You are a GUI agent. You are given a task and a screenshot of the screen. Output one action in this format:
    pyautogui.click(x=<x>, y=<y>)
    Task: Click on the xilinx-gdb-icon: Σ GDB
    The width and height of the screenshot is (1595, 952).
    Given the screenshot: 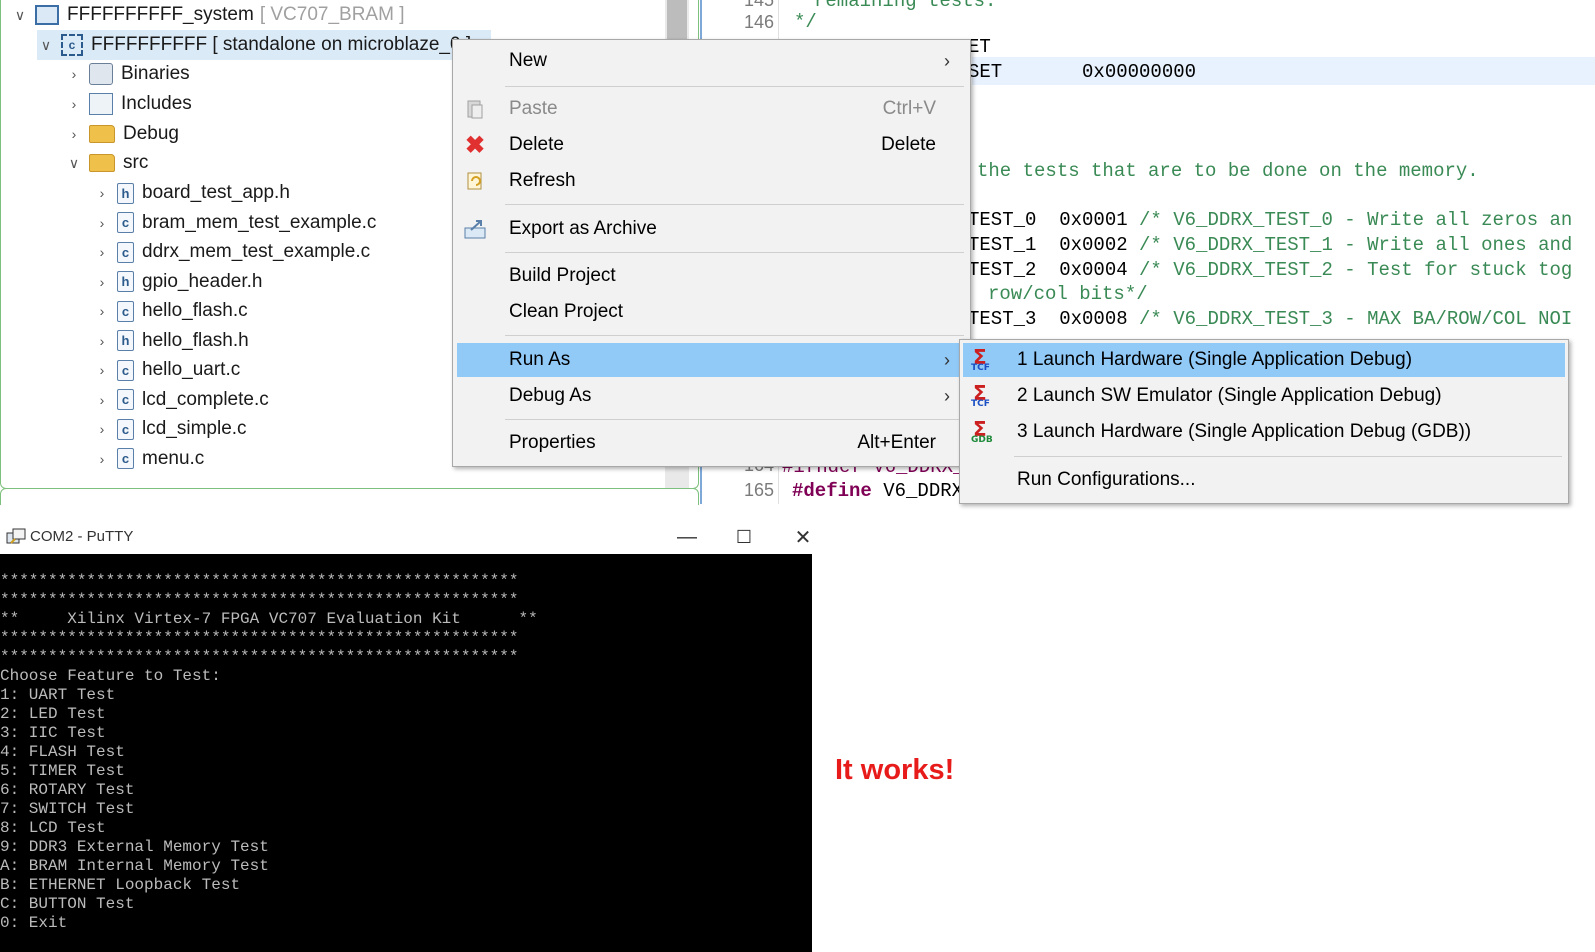 What is the action you would take?
    pyautogui.click(x=982, y=431)
    